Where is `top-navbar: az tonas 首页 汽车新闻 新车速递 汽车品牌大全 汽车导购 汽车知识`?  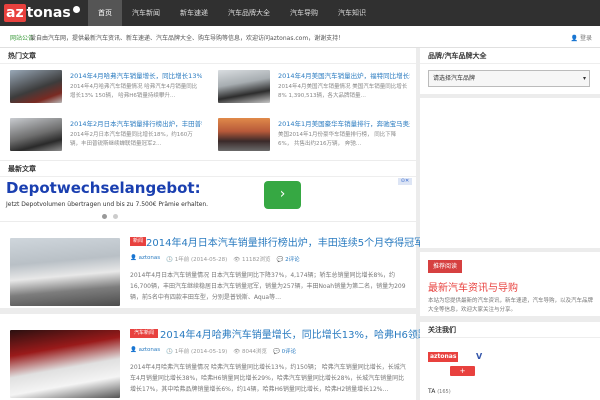
top-navbar: az tonas 首页 汽车新闻 新车速递 汽车品牌大全 汽车导购 汽车知识 is located at coordinates (300, 13).